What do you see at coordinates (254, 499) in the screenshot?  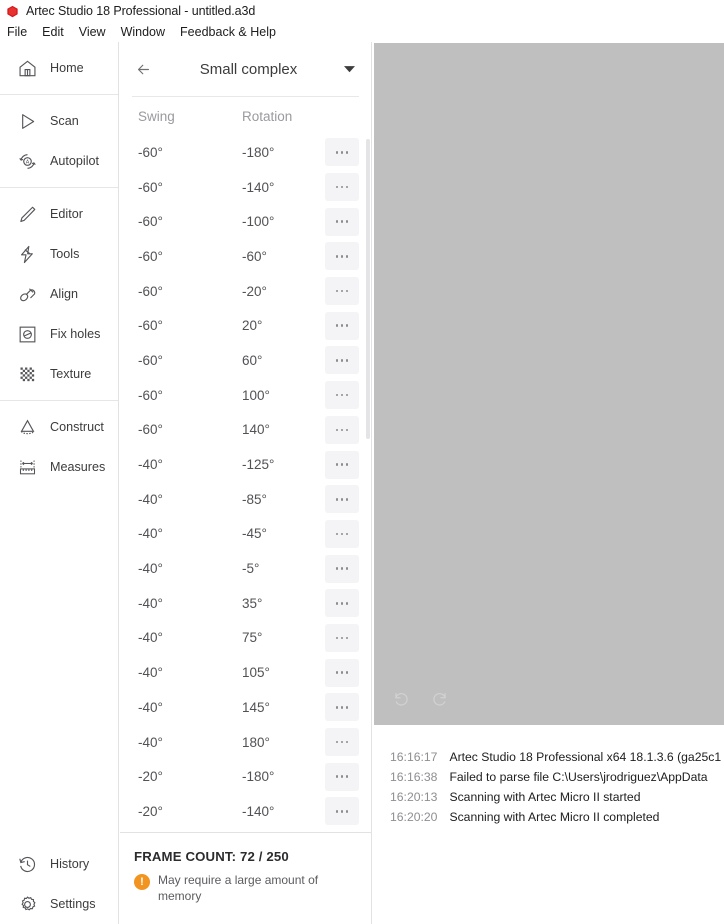 I see `cell-rotation: -85°` at bounding box center [254, 499].